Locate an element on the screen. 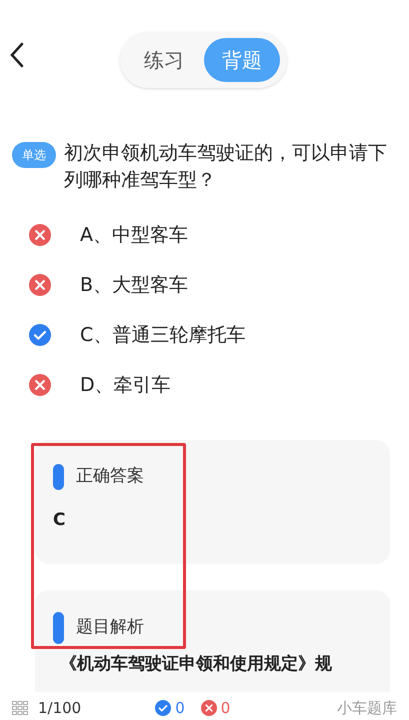 This screenshot has width=409, height=720. option-label: B、大型客车 is located at coordinates (134, 285).